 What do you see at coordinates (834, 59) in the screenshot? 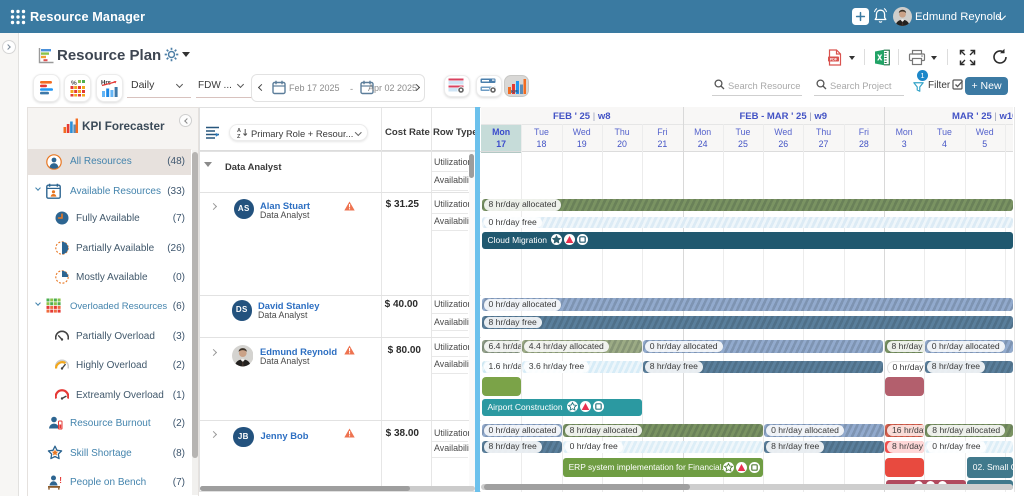
I see `svg-text: PDF` at bounding box center [834, 59].